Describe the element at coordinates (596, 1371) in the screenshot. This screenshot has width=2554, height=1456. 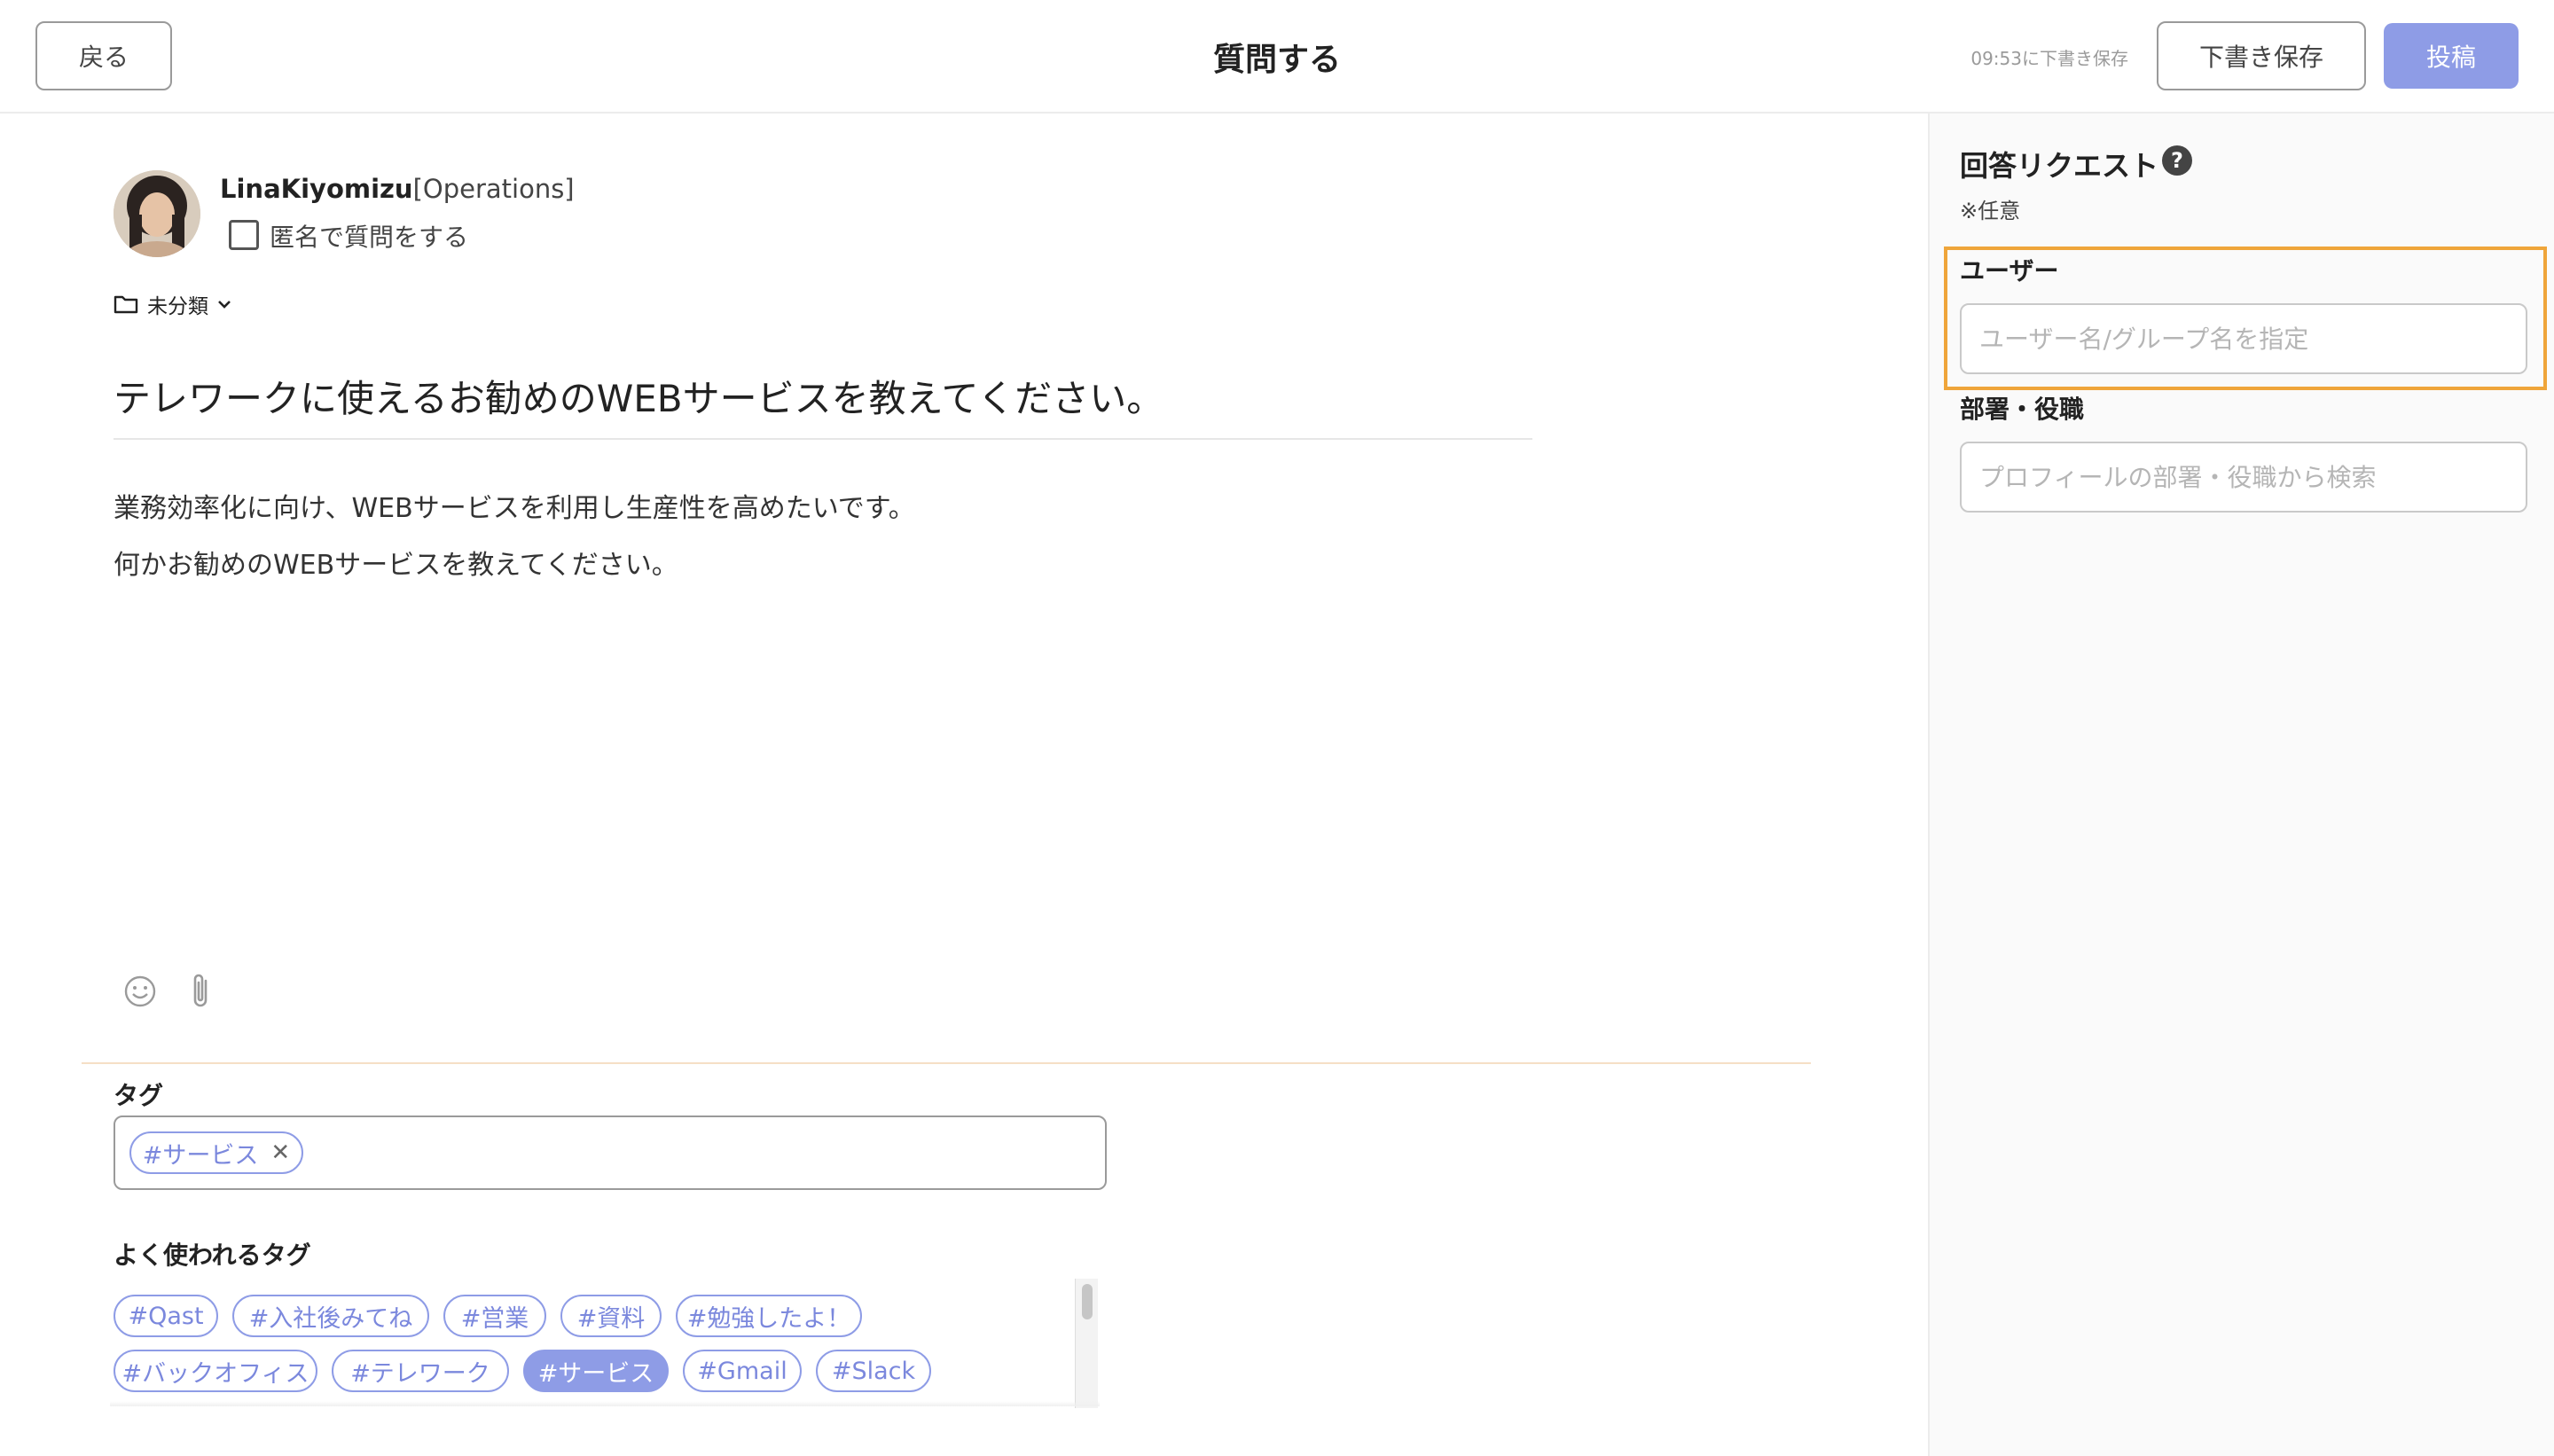
I see `frequent-tag-chip-selected: #サービス` at that location.